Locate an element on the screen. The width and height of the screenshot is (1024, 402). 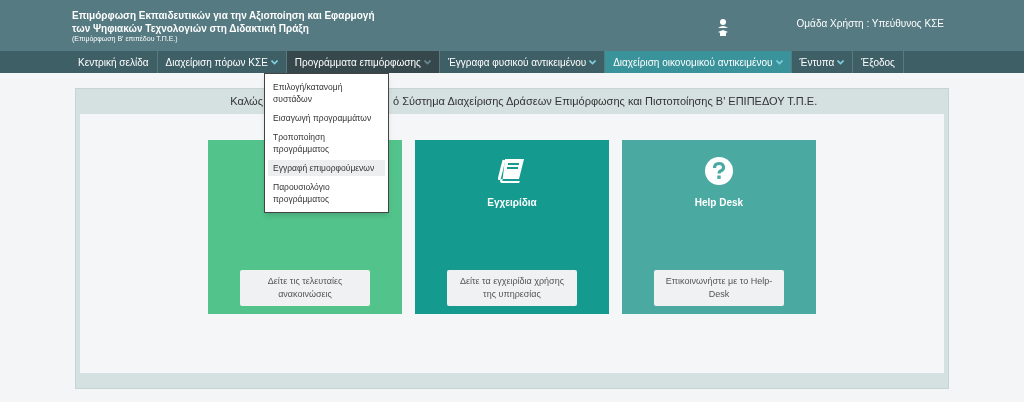
nav-item: Διαχείριση οικονομικού αντικειμένου is located at coordinates (698, 62).